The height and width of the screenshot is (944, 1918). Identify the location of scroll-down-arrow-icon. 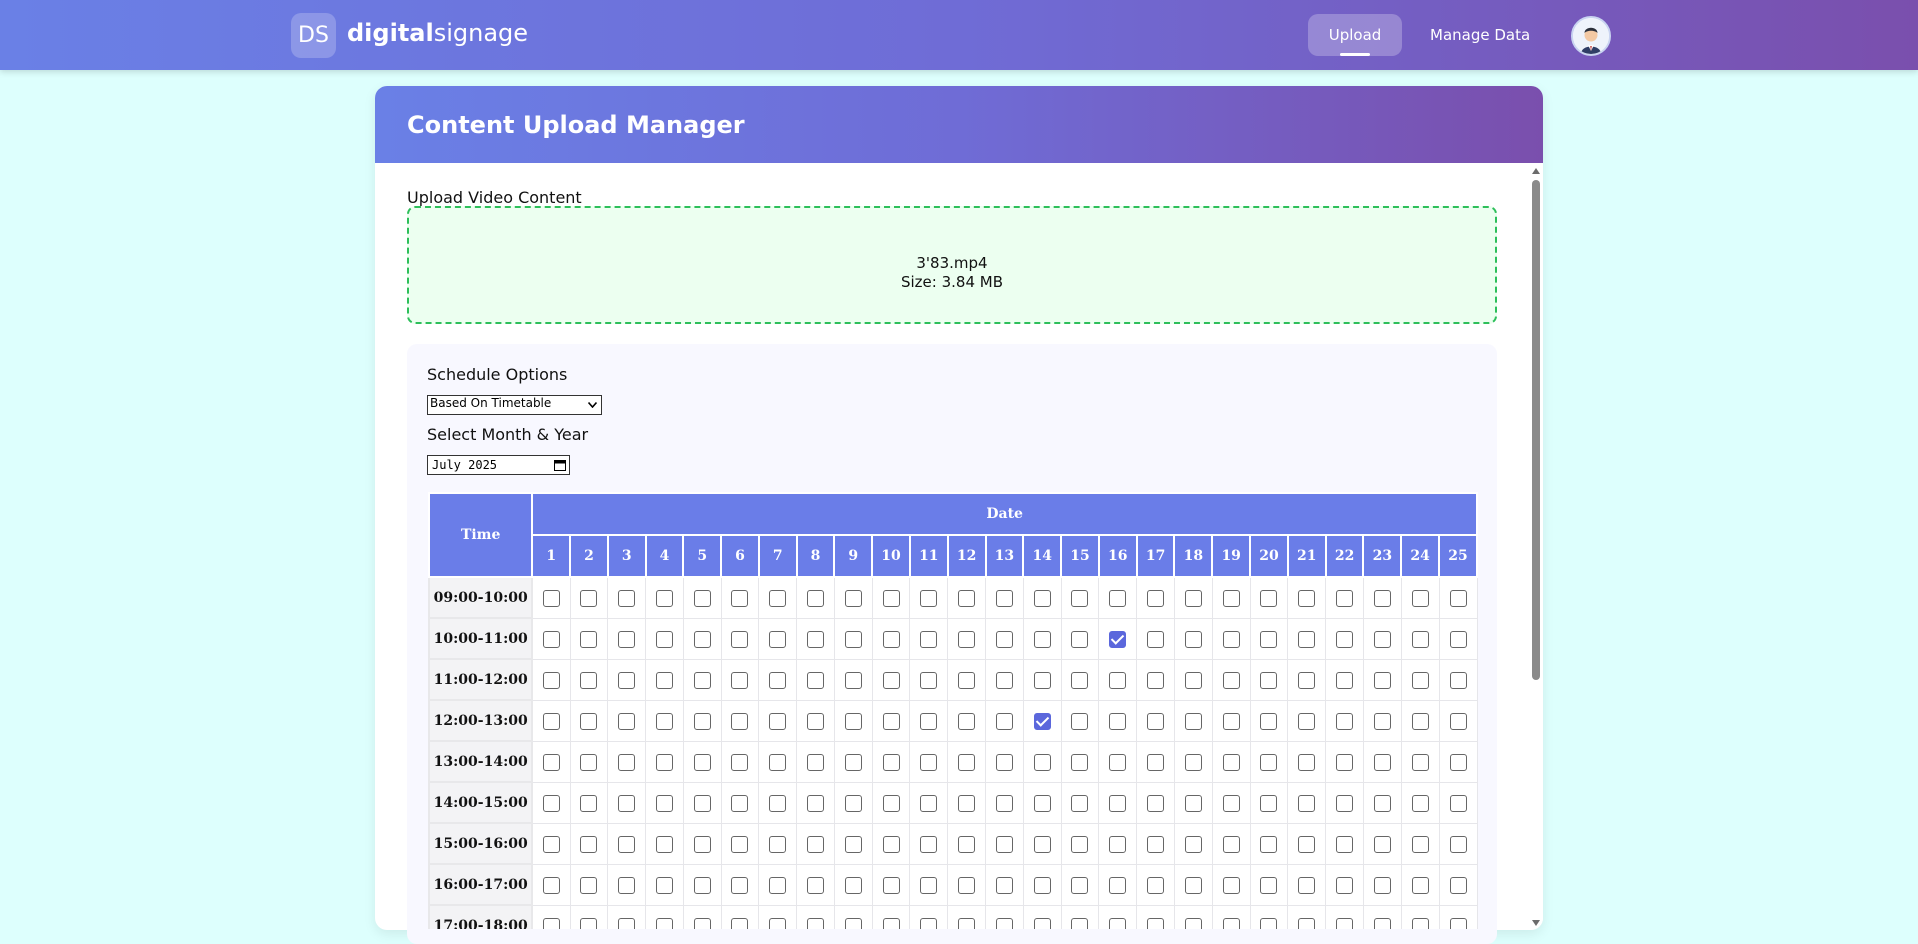
(1536, 923).